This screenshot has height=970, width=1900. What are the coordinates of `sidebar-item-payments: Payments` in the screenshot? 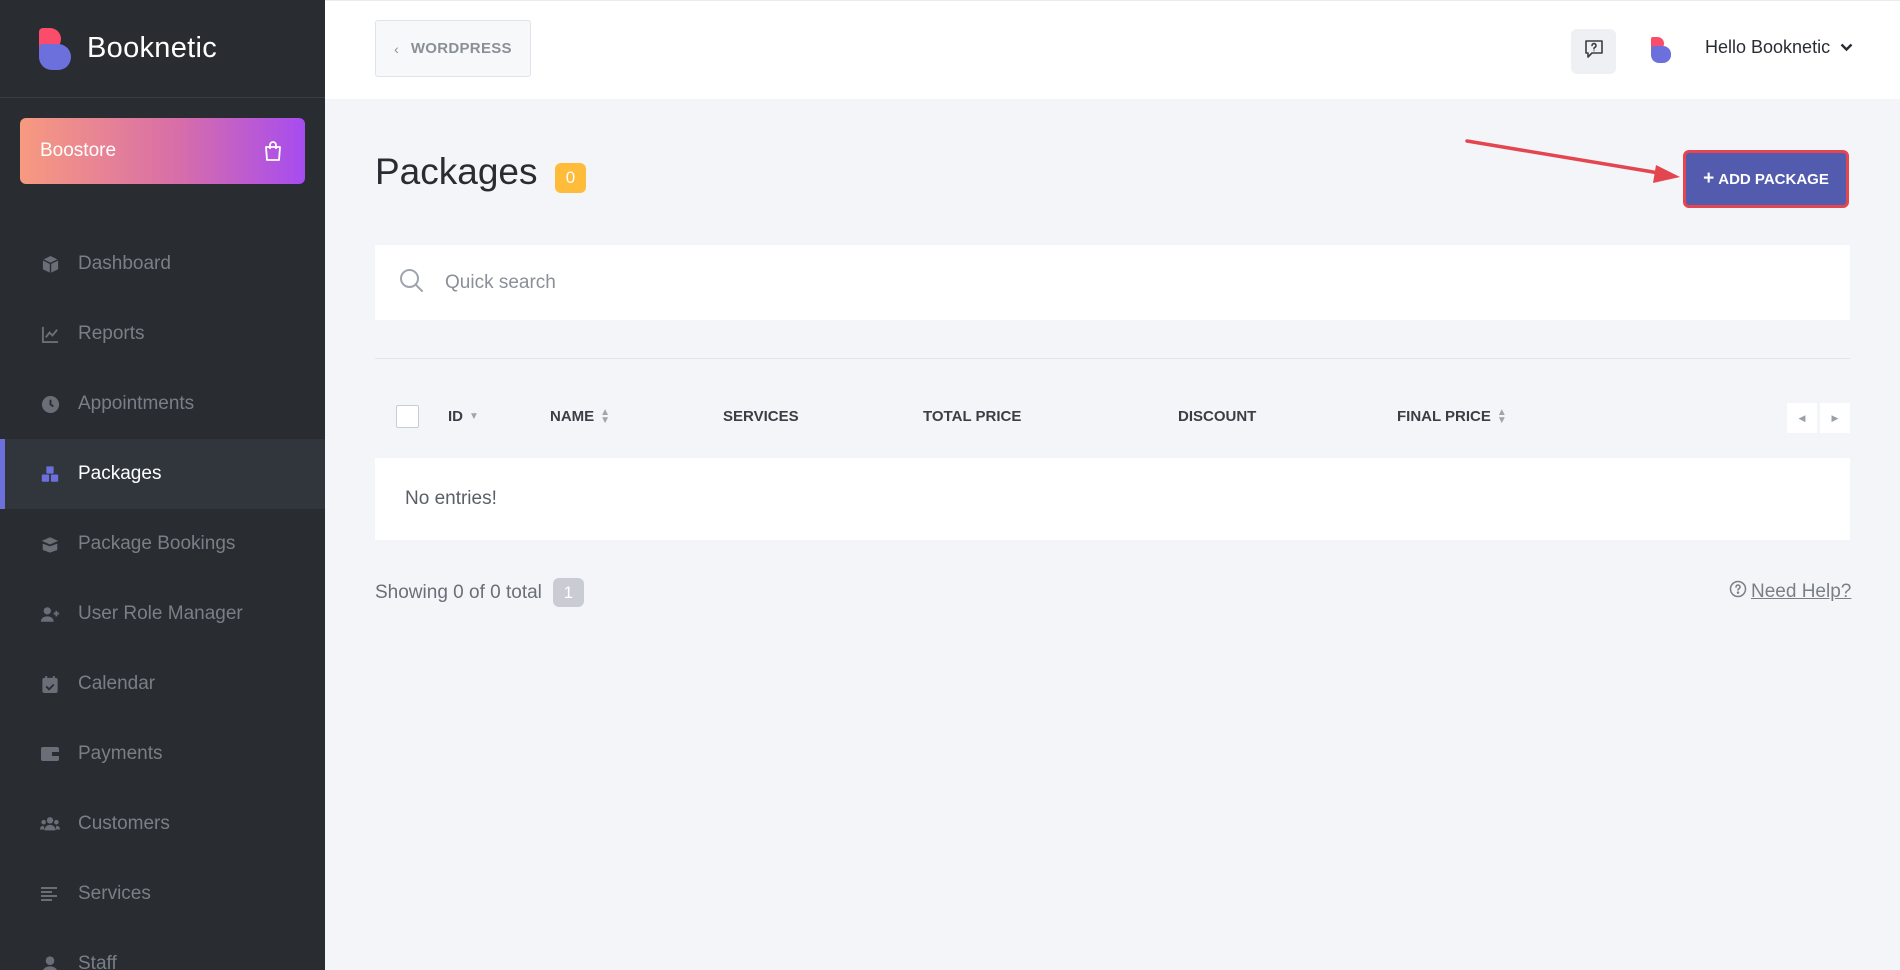 It's located at (162, 754).